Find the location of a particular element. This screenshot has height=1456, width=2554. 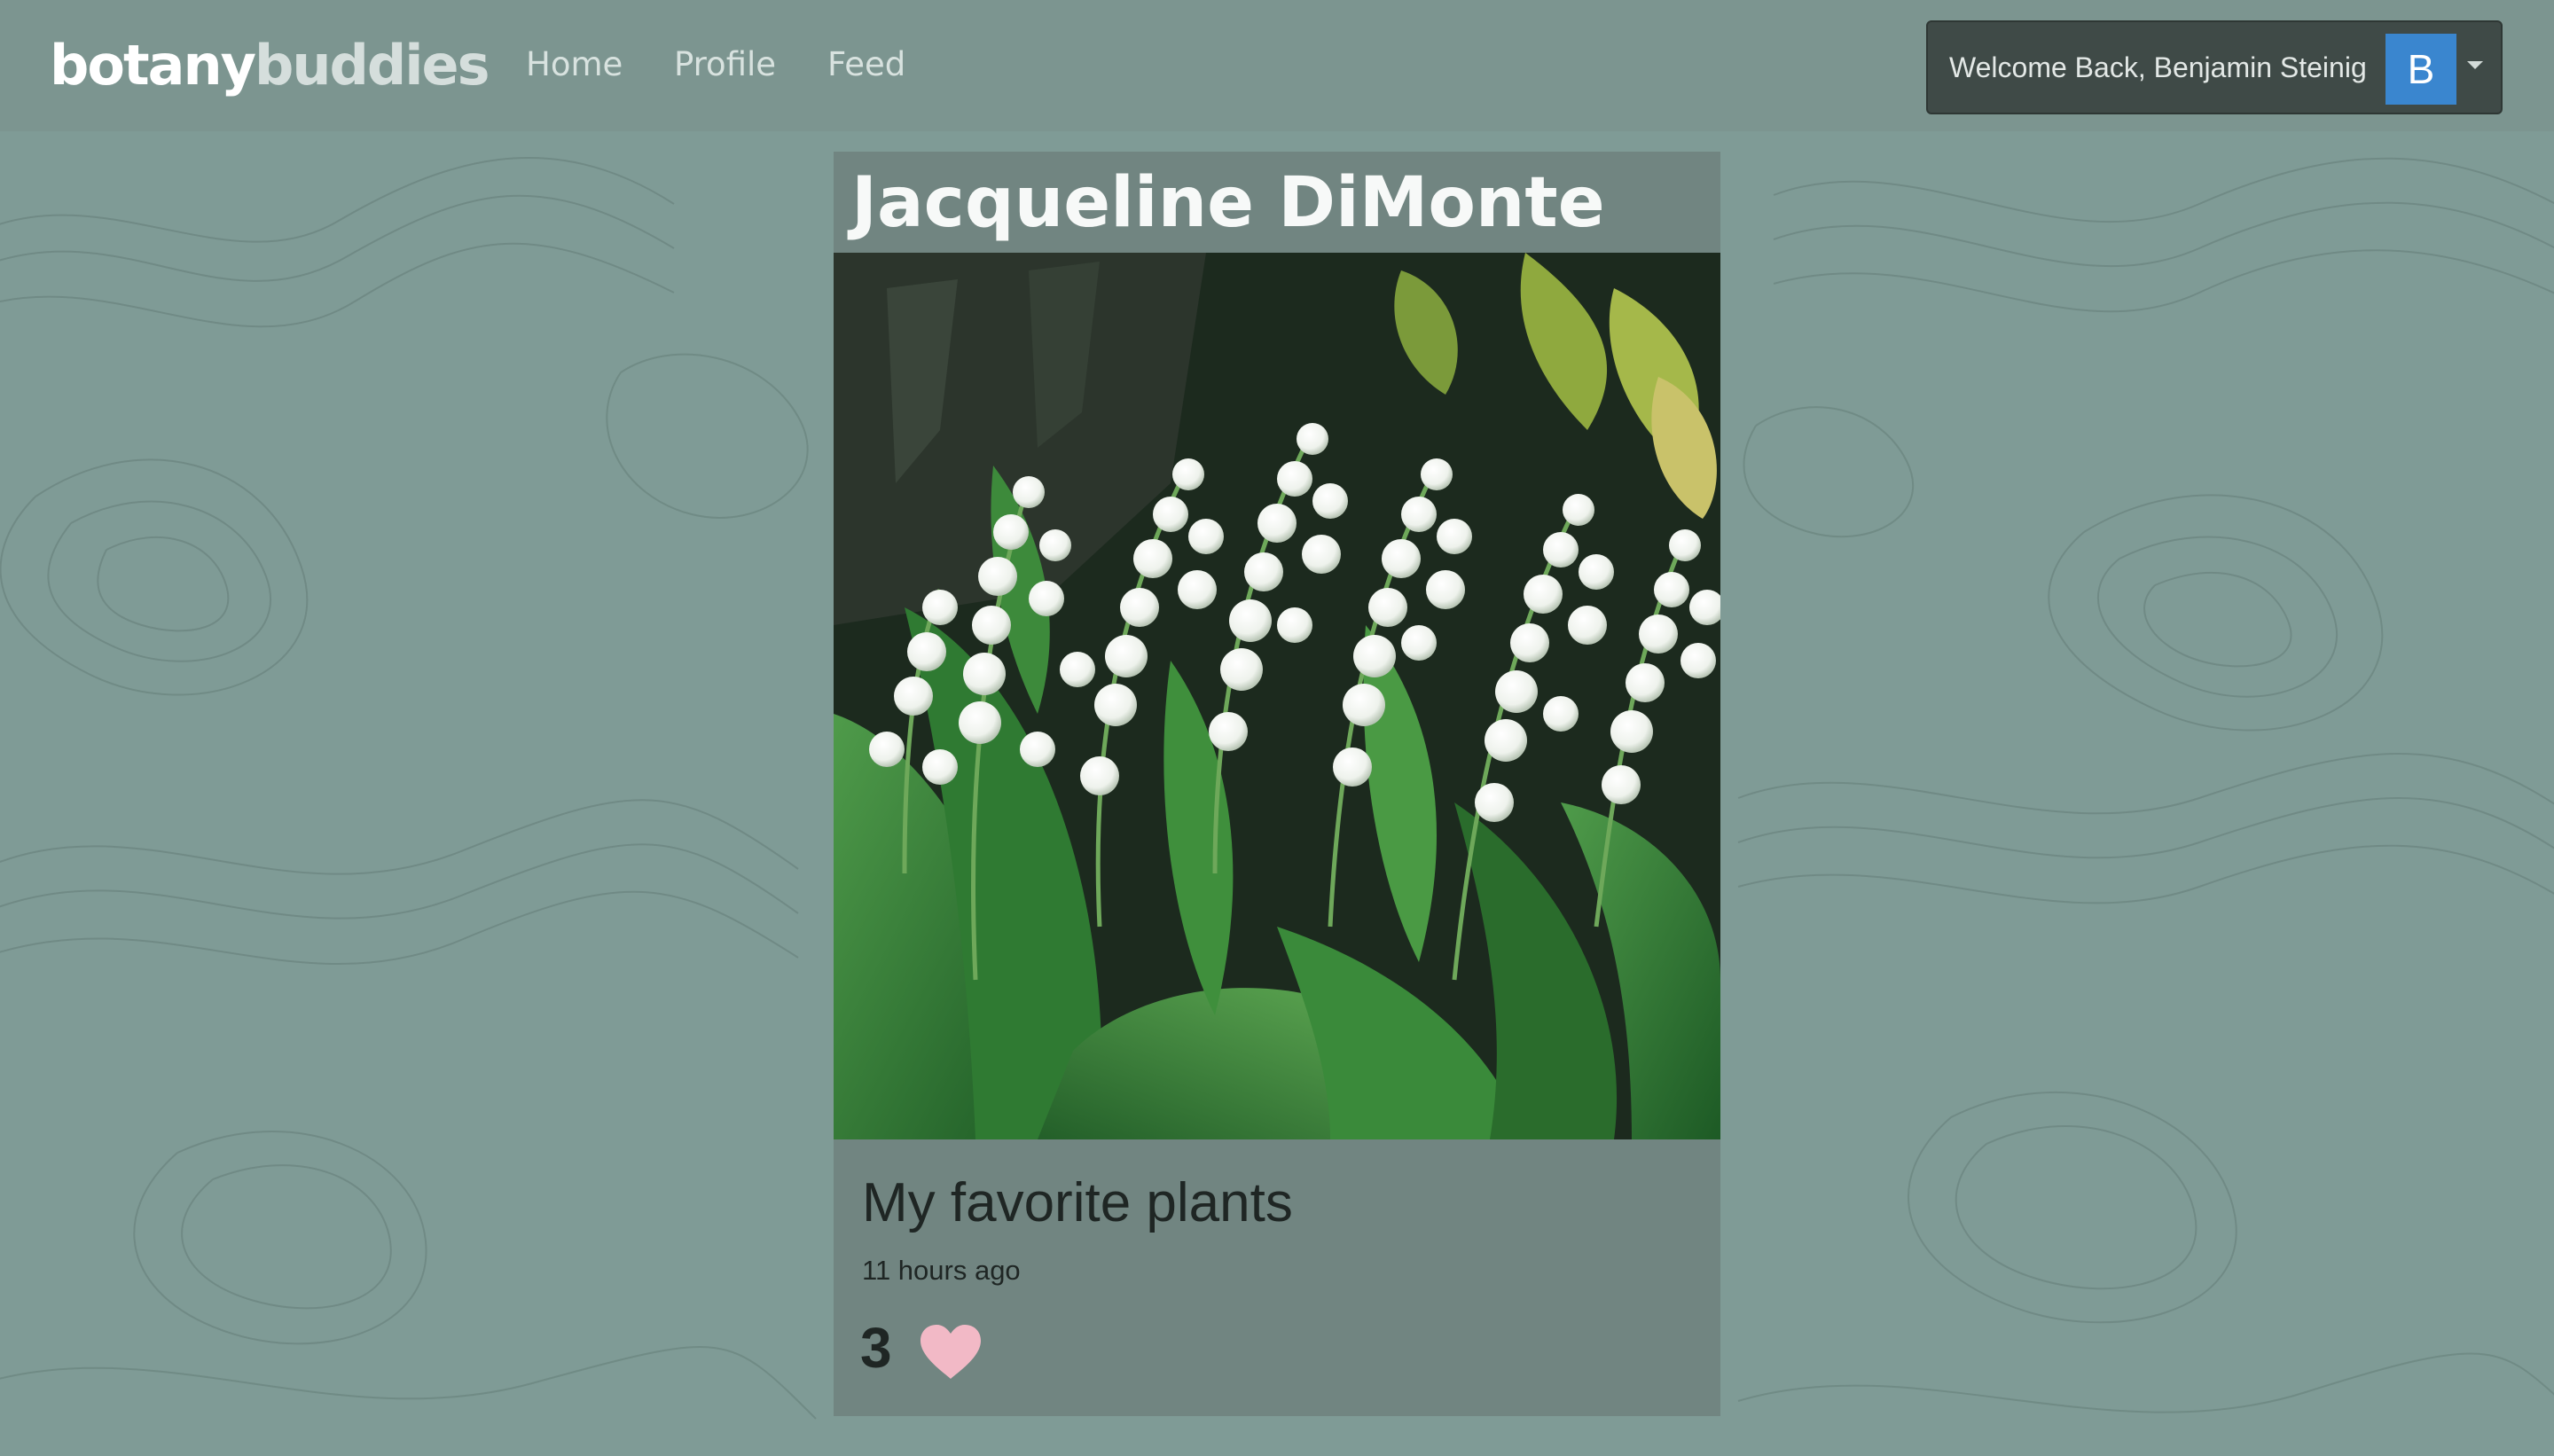

brand-part-1: botany is located at coordinates (153, 65).